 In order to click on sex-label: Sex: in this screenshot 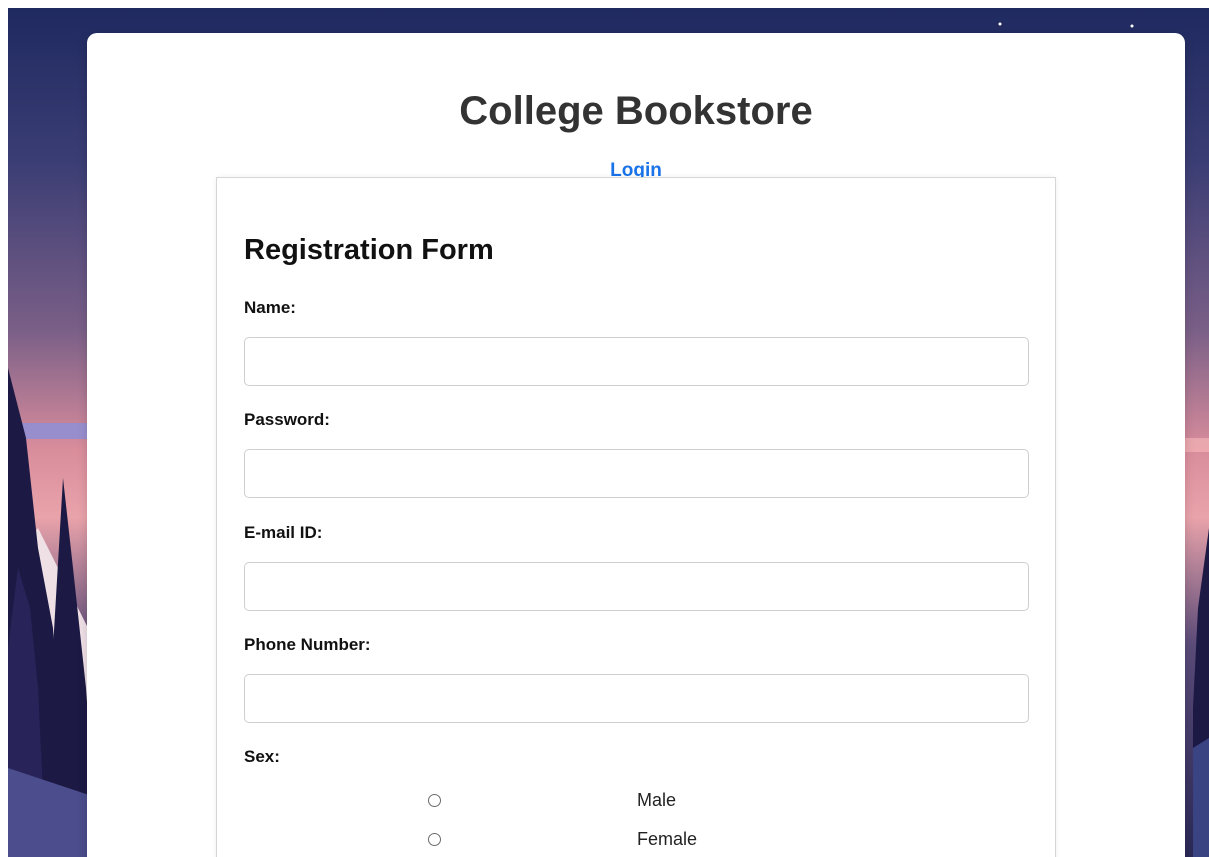, I will do `click(262, 756)`.